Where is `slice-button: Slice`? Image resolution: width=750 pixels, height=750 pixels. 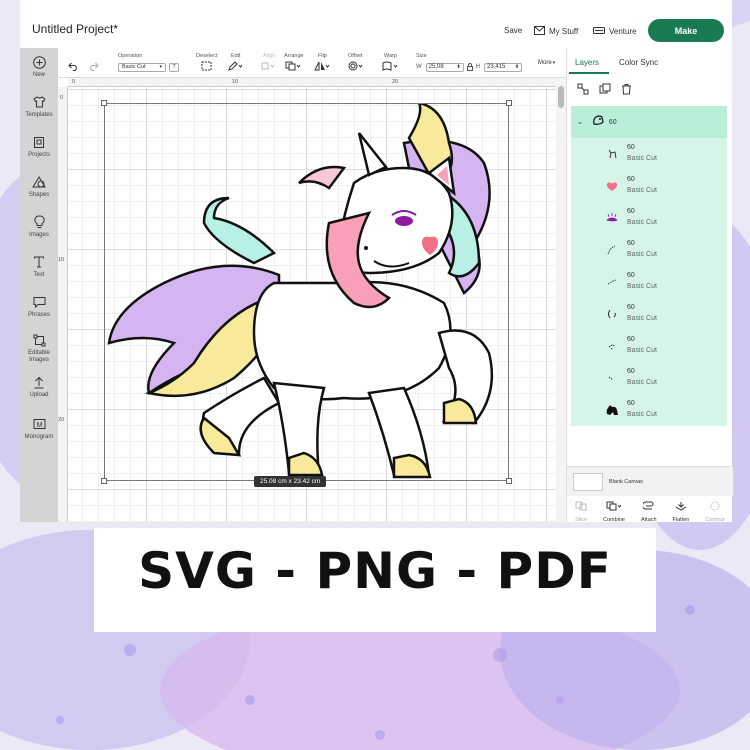 slice-button: Slice is located at coordinates (581, 510).